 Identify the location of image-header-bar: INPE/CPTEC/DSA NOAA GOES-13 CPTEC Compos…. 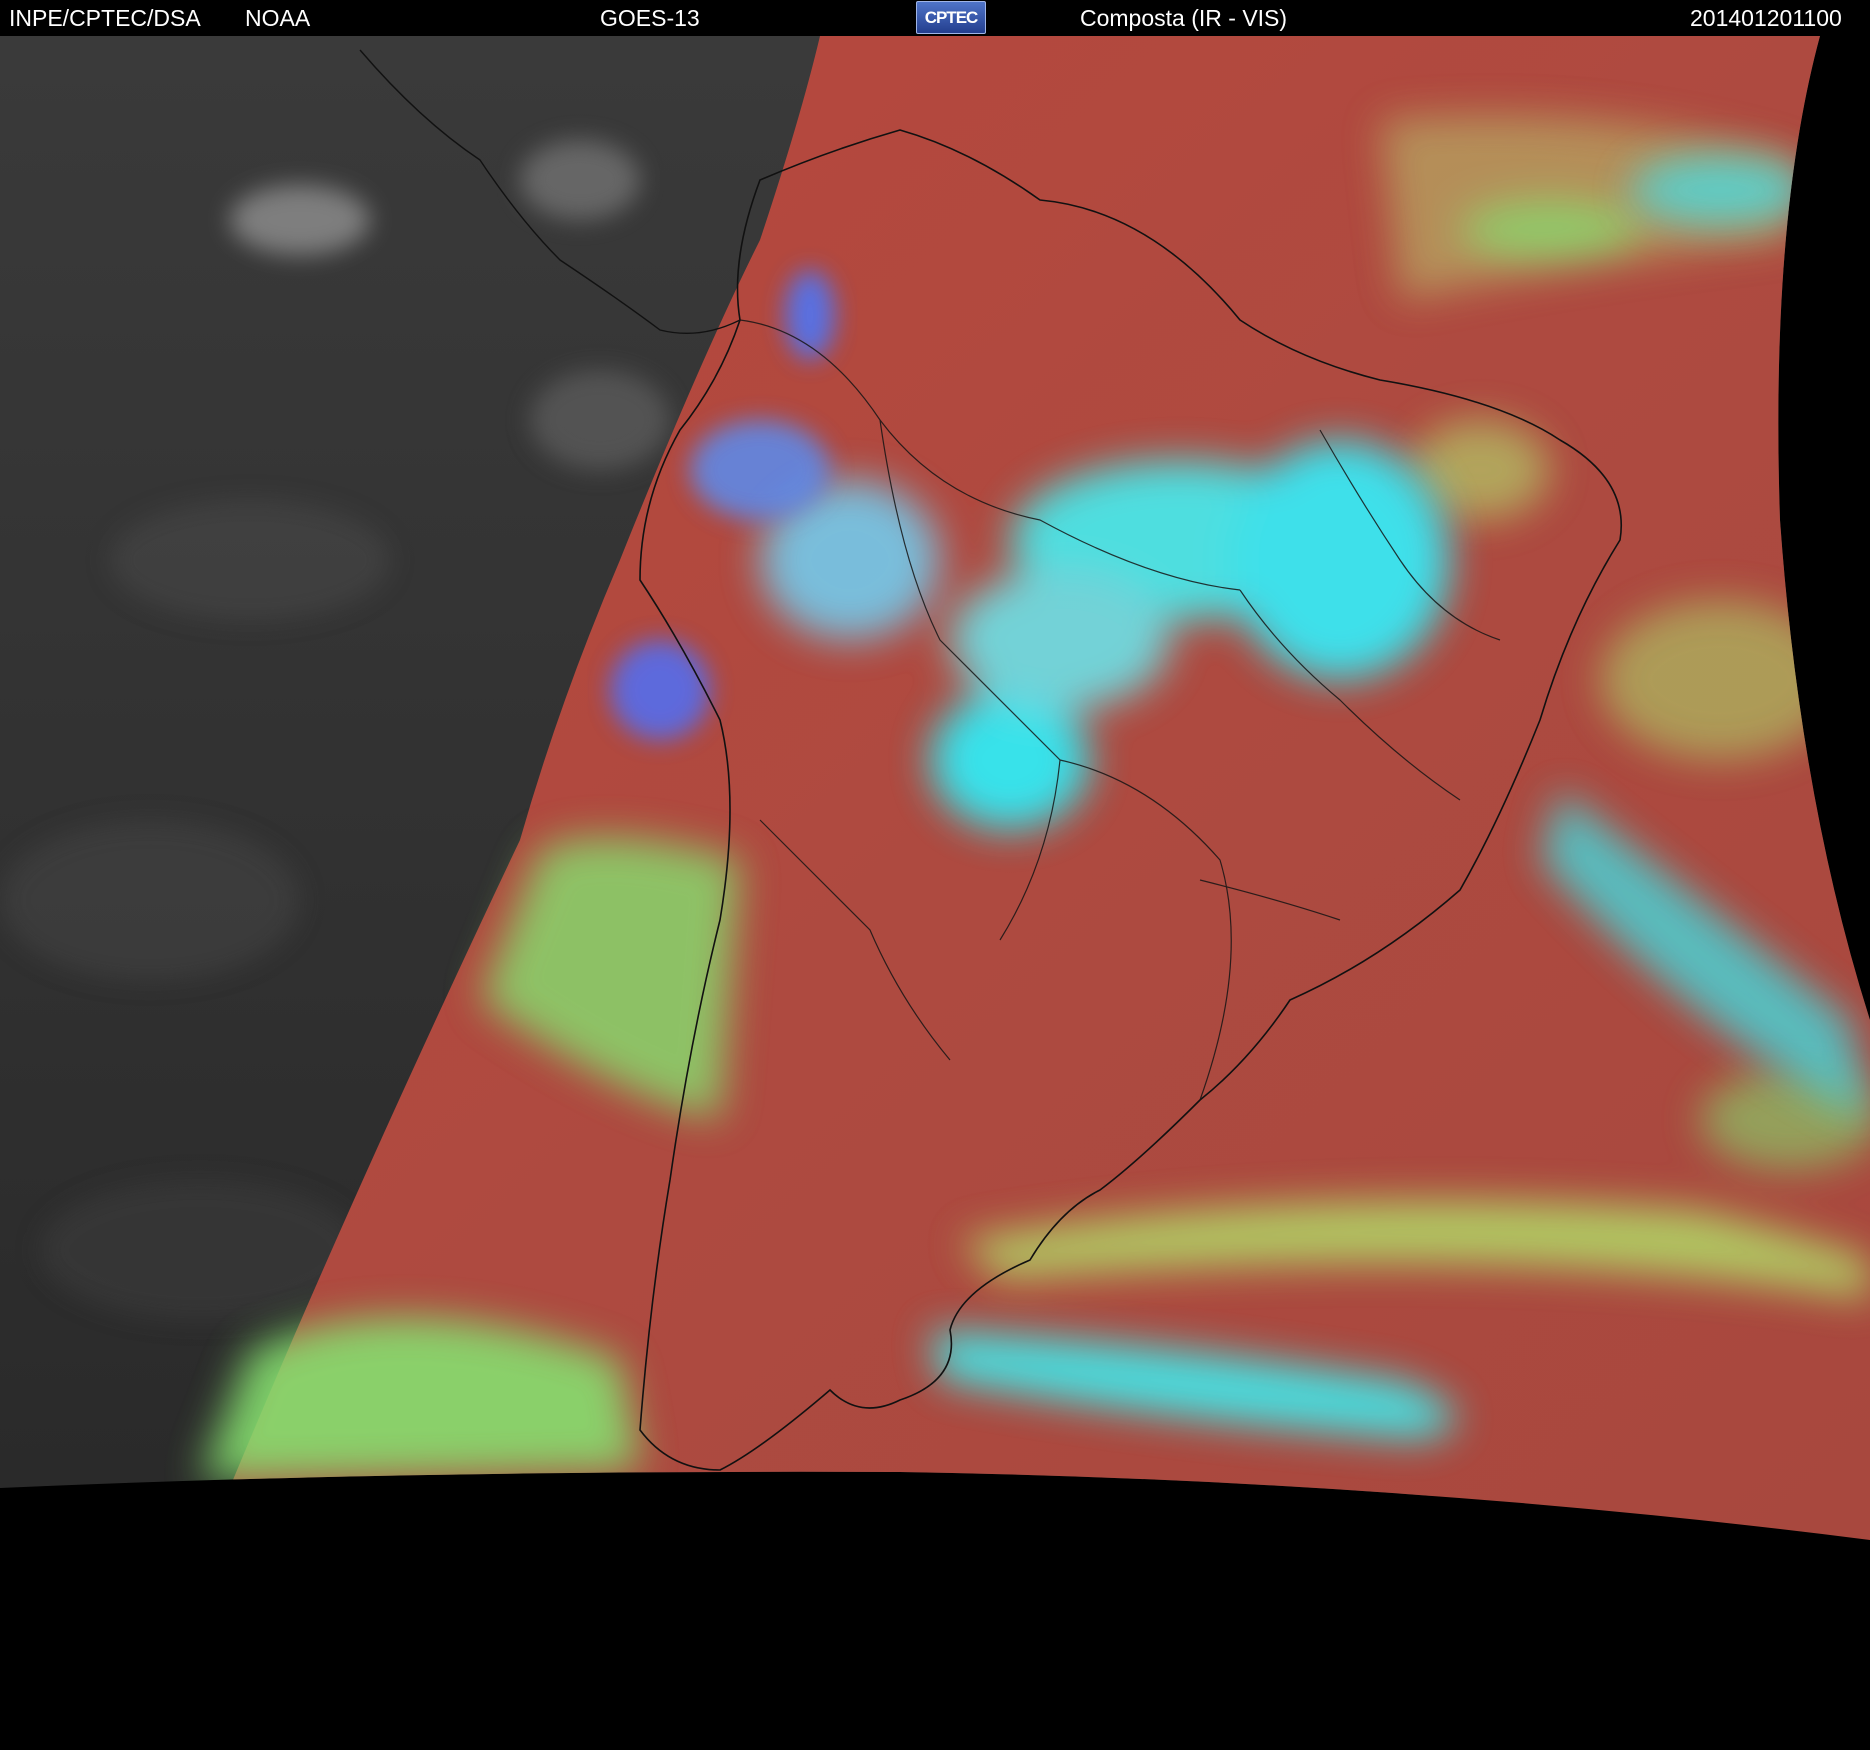
(935, 18).